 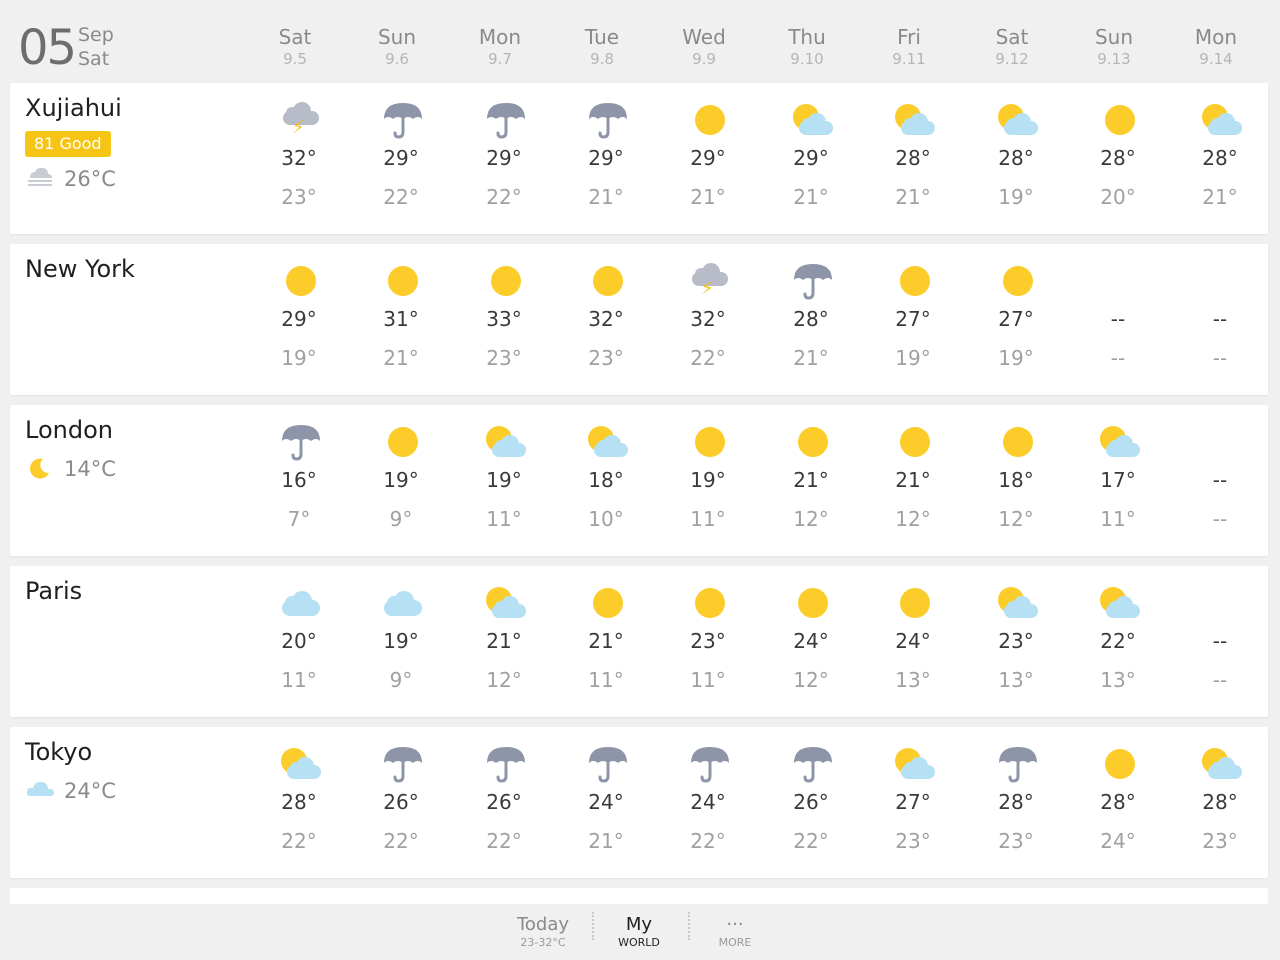 What do you see at coordinates (708, 480) in the screenshot?
I see `high-temp: 19°` at bounding box center [708, 480].